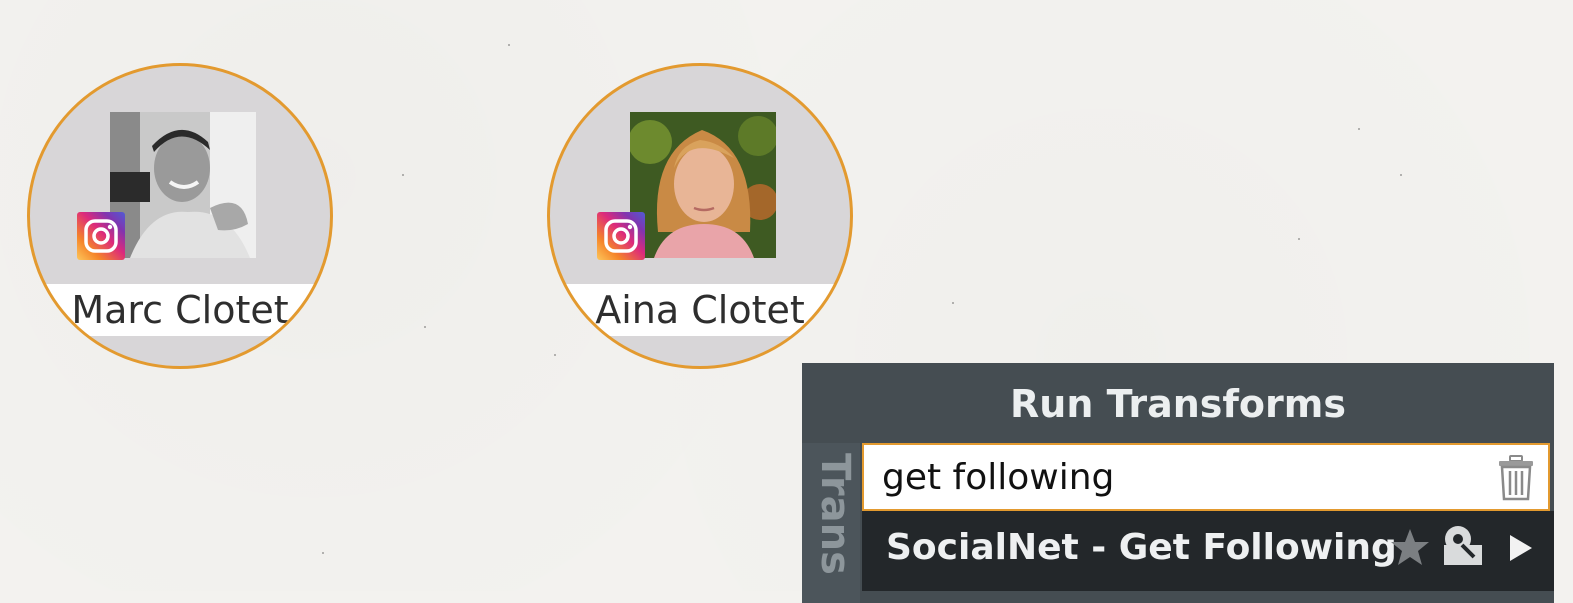 Image resolution: width=1573 pixels, height=603 pixels. I want to click on transform-result-row: SocialNet - Get Following, so click(1208, 551).